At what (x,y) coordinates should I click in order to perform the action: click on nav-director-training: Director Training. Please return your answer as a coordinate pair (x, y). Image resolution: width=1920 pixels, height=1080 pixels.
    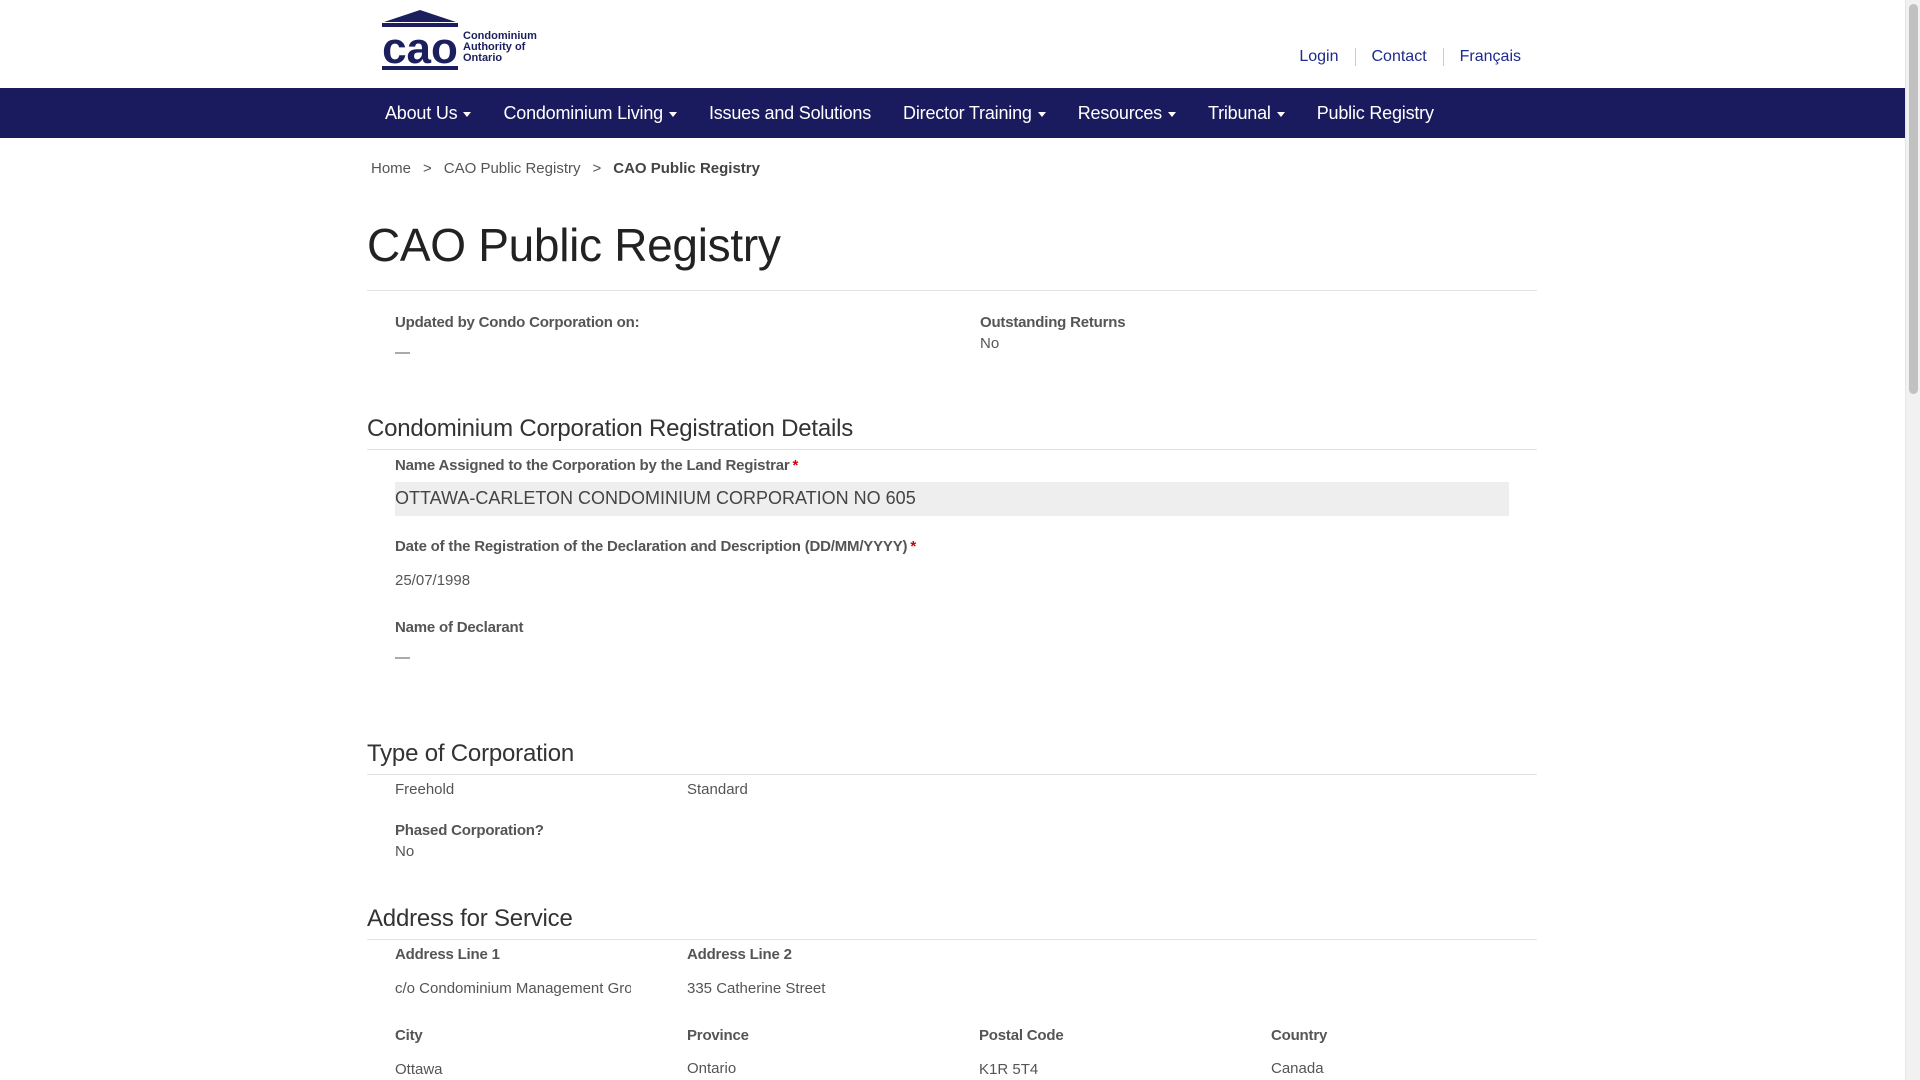
    Looking at the image, I should click on (974, 113).